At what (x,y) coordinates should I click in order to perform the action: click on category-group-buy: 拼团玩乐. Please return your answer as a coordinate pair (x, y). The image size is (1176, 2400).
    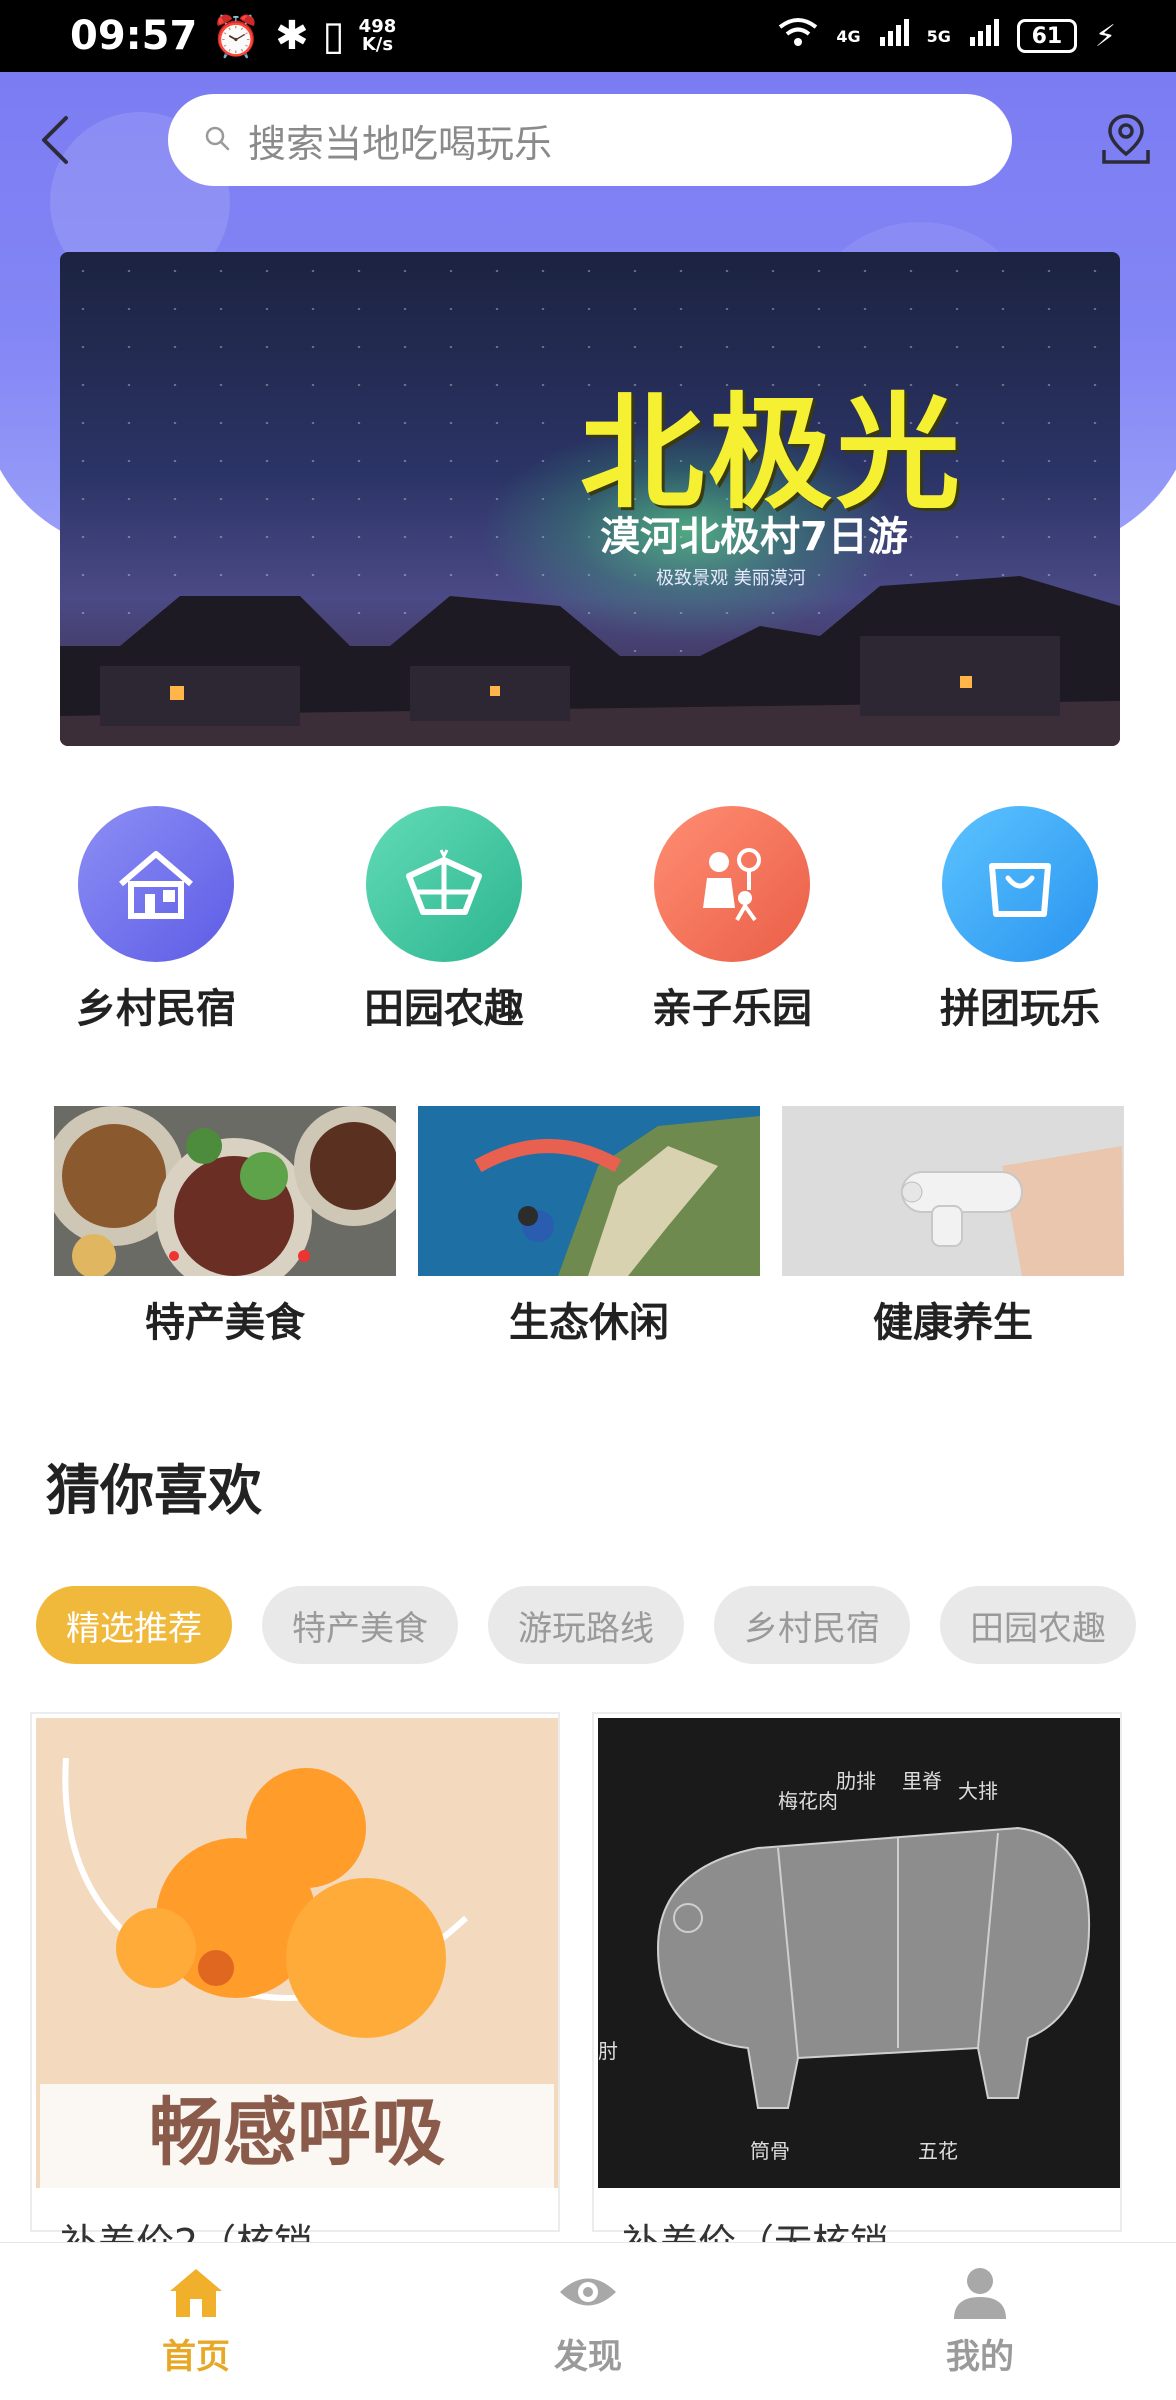
    Looking at the image, I should click on (1020, 920).